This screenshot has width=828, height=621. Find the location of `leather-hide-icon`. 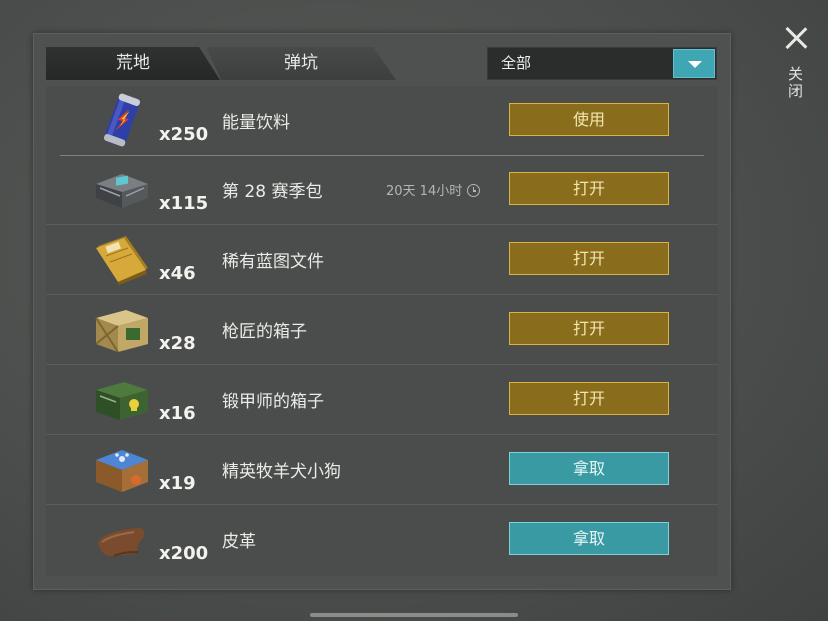

leather-hide-icon is located at coordinates (121, 542).